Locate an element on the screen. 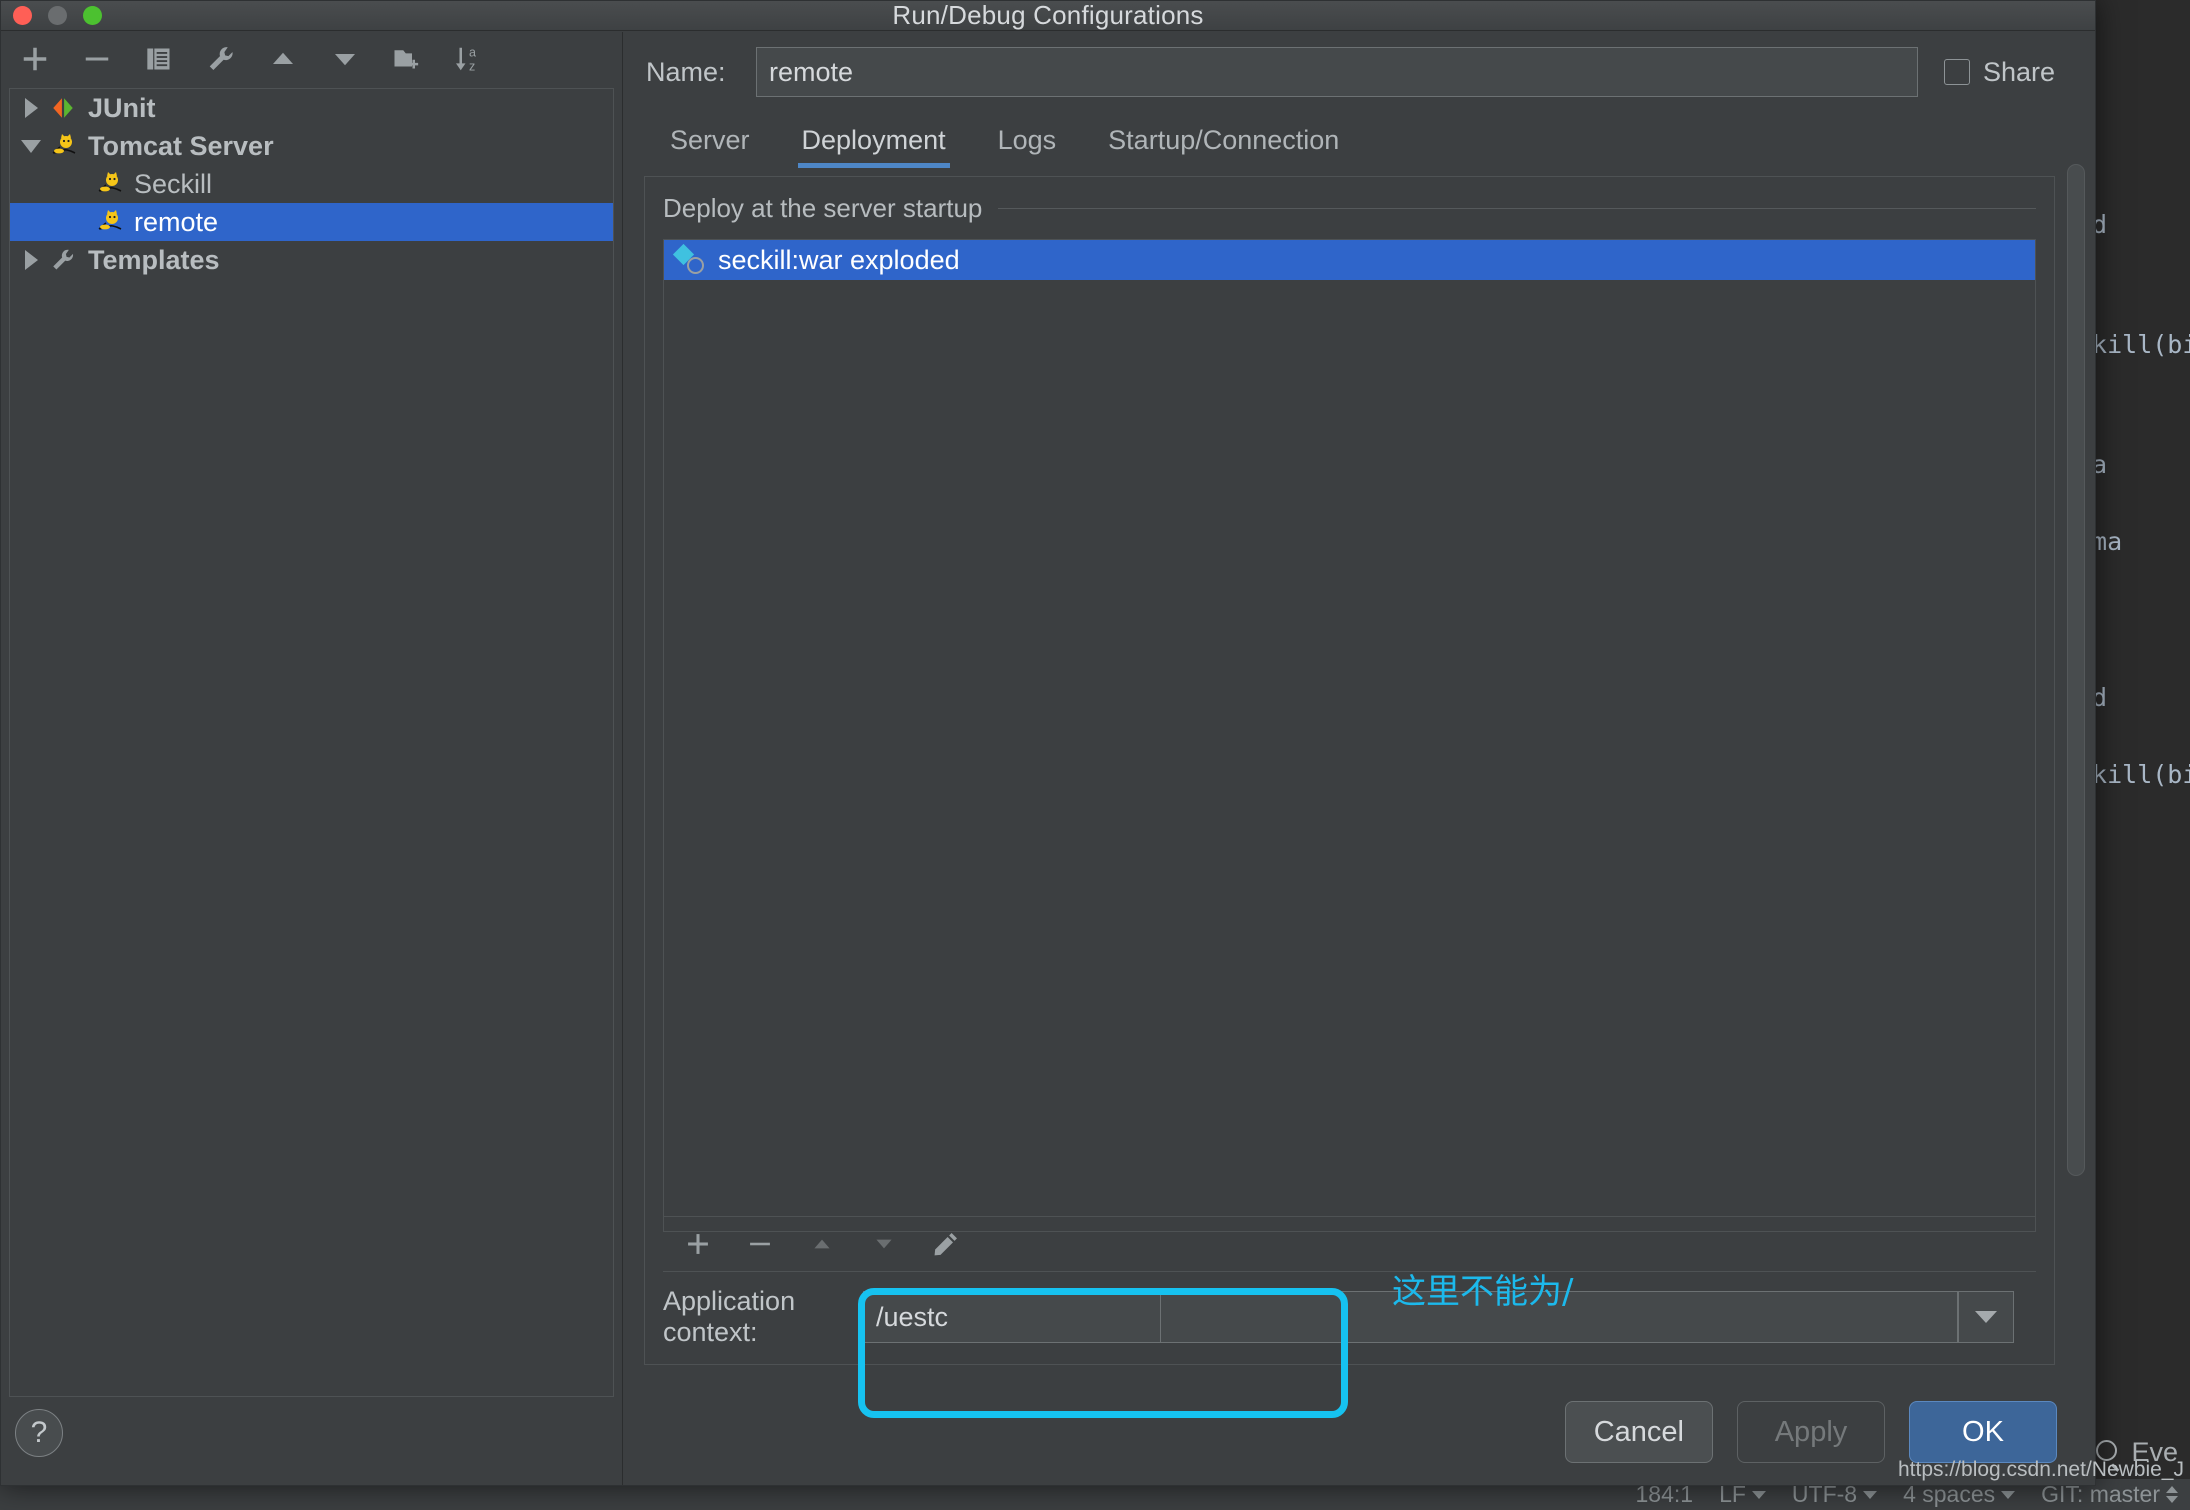  edit-artifact-button is located at coordinates (946, 1244).